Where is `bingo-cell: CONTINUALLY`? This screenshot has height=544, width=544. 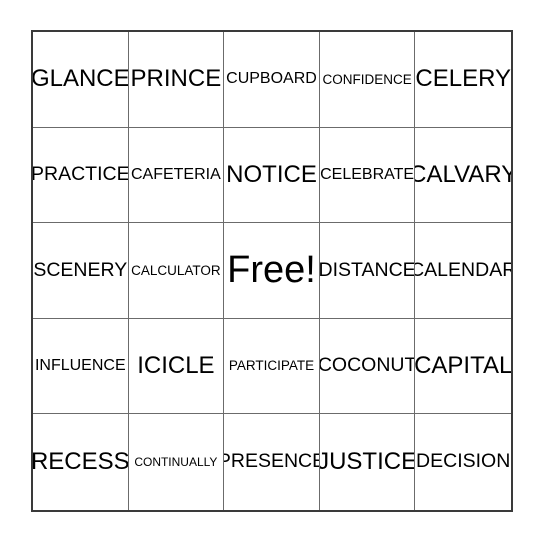
bingo-cell: CONTINUALLY is located at coordinates (176, 462).